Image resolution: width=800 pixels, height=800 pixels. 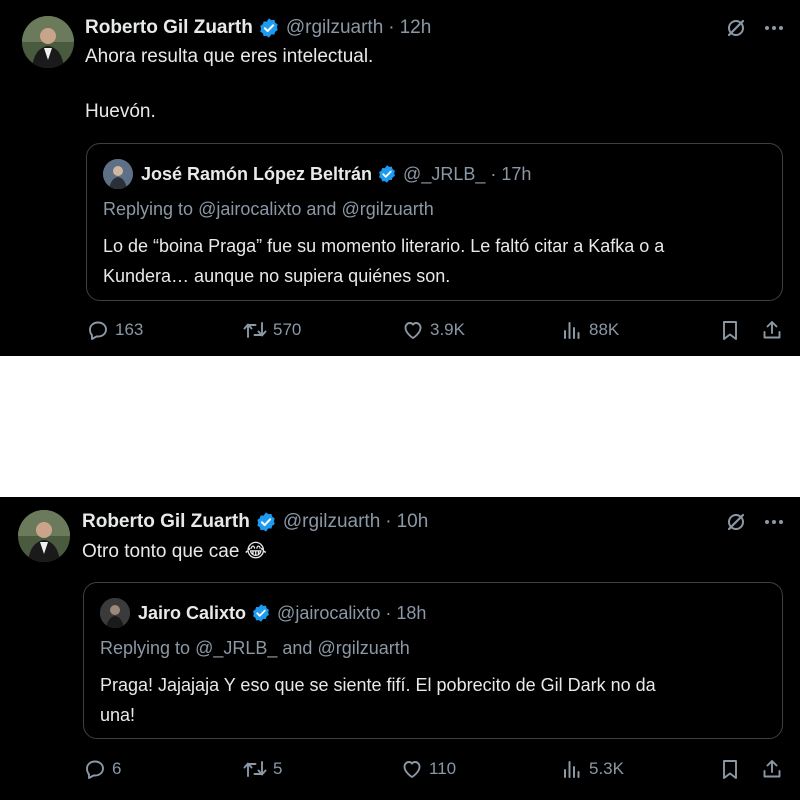 I want to click on views-button: 5.3K, so click(x=592, y=769).